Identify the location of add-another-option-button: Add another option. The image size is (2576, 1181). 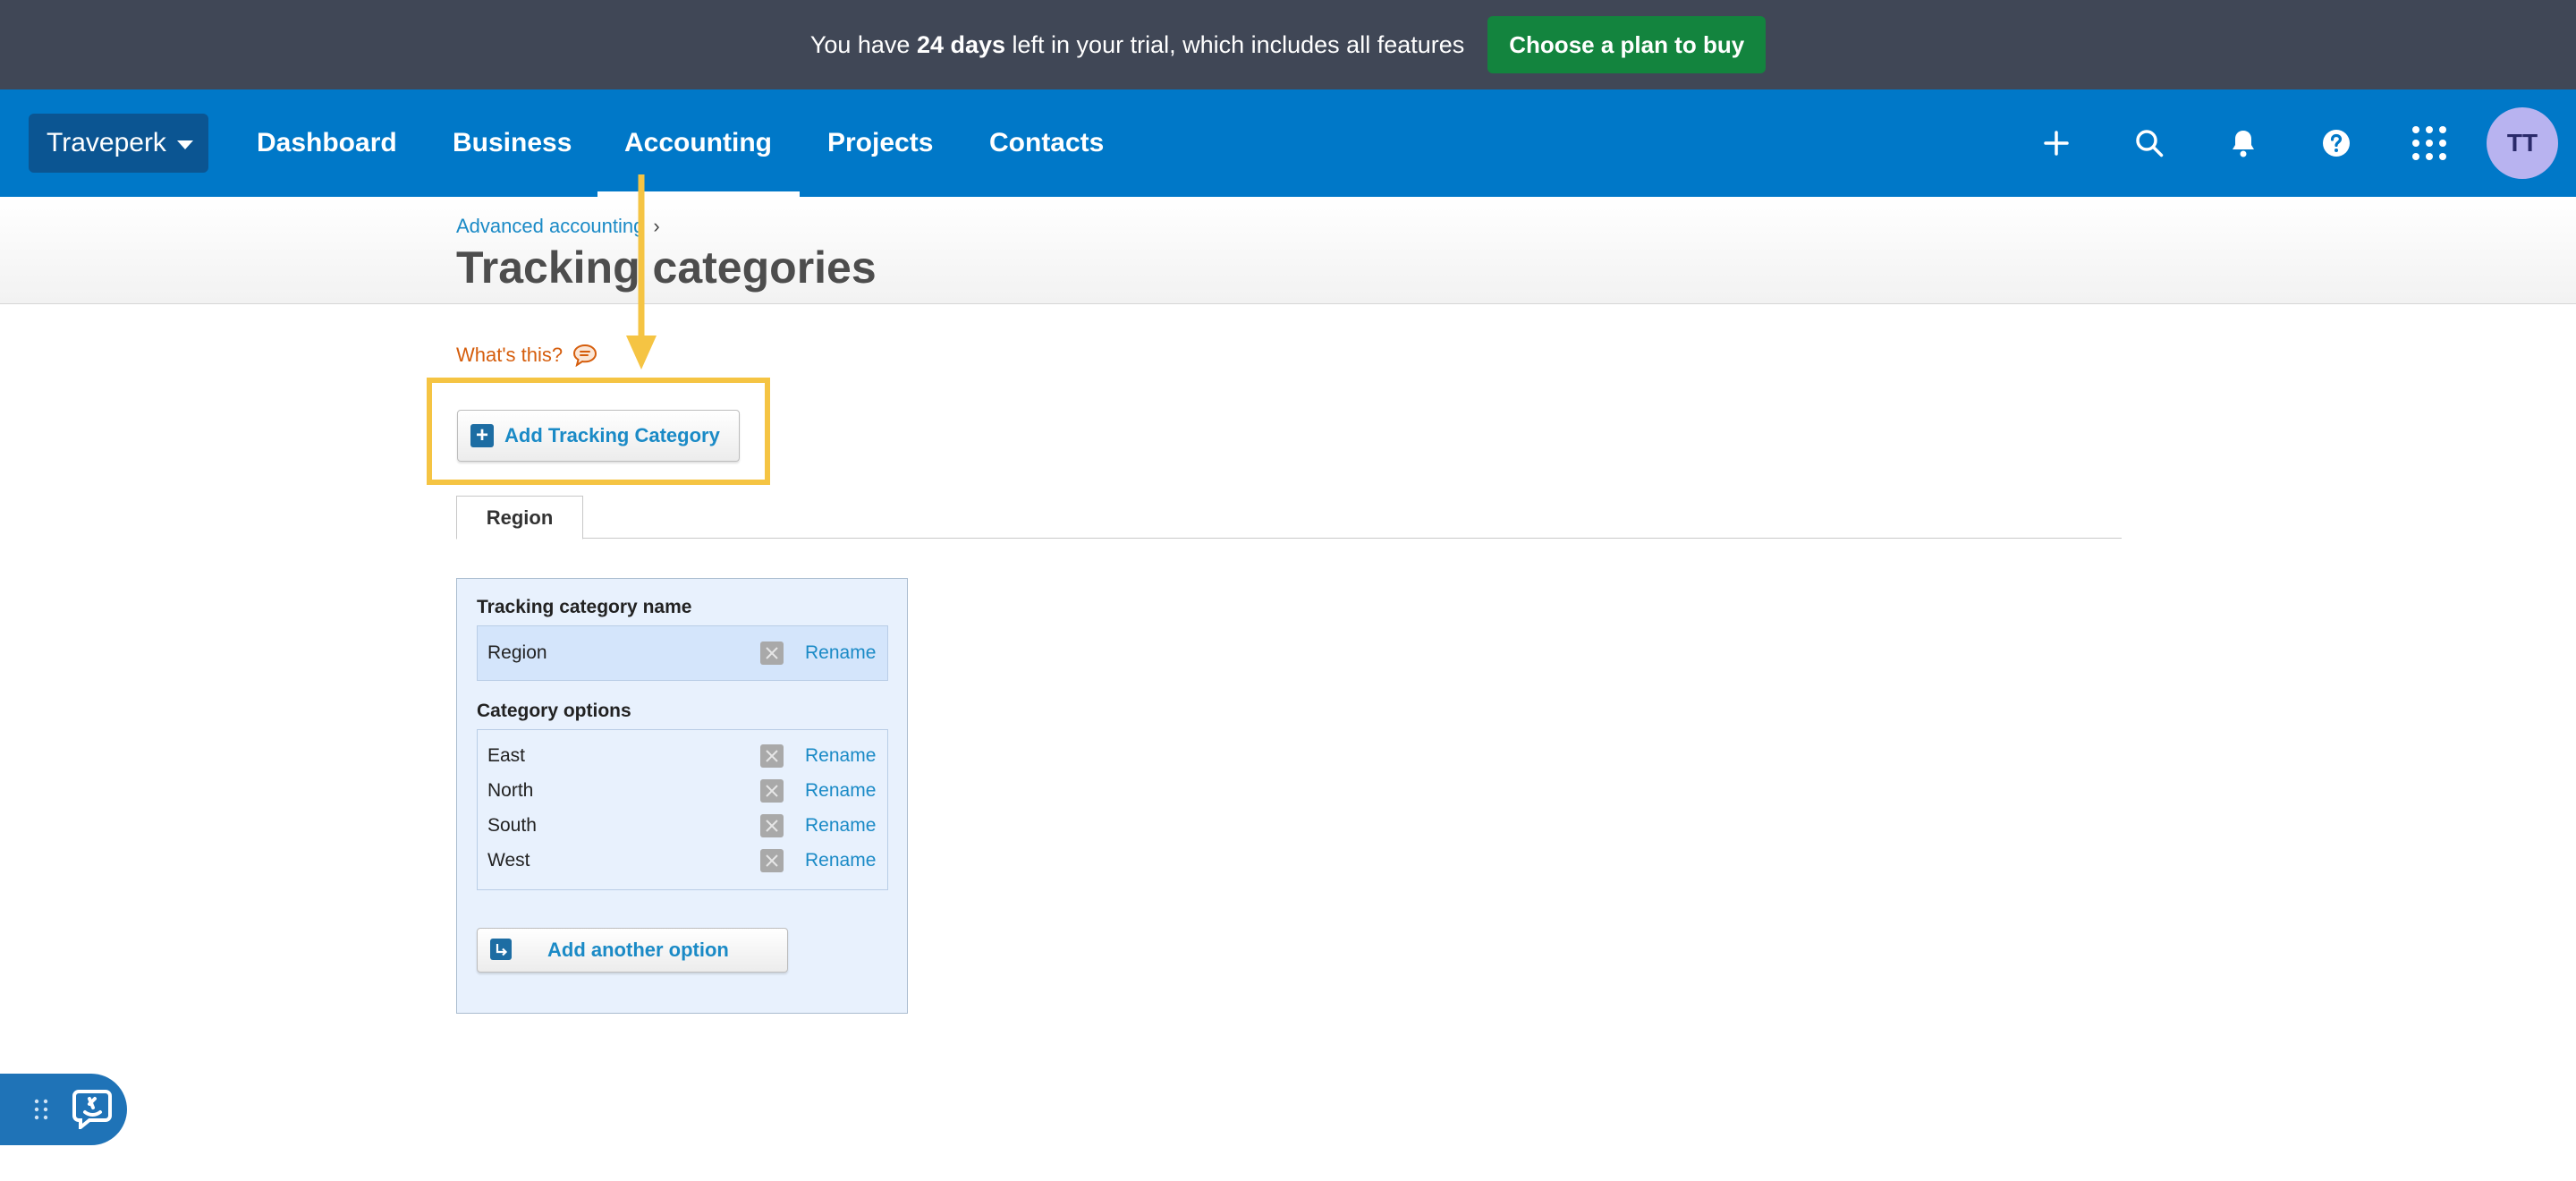
(632, 950).